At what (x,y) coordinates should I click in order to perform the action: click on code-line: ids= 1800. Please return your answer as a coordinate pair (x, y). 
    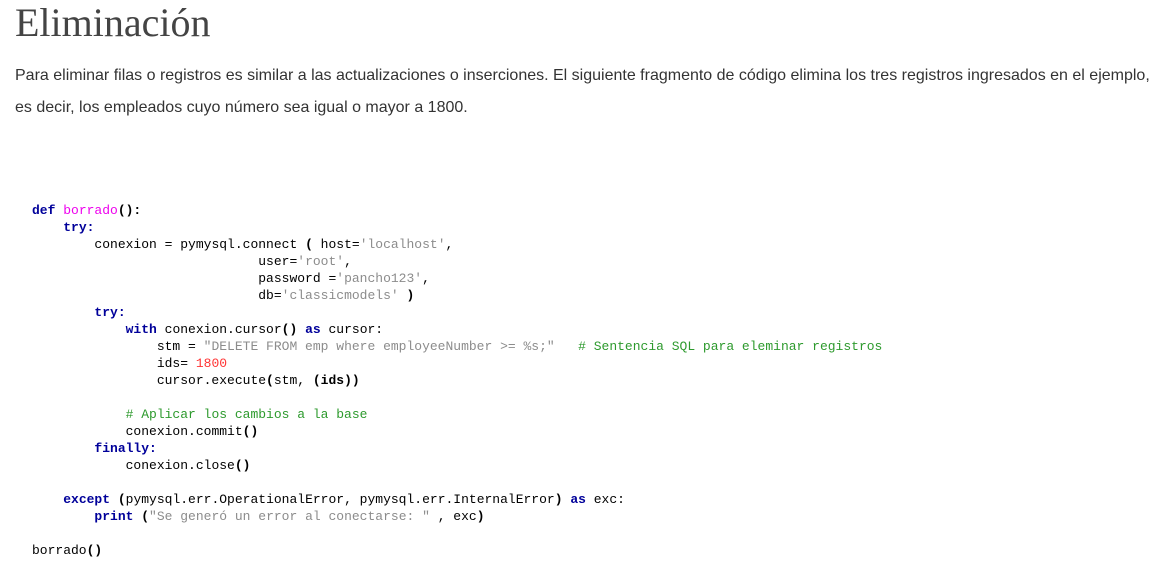
    Looking at the image, I should click on (192, 363).